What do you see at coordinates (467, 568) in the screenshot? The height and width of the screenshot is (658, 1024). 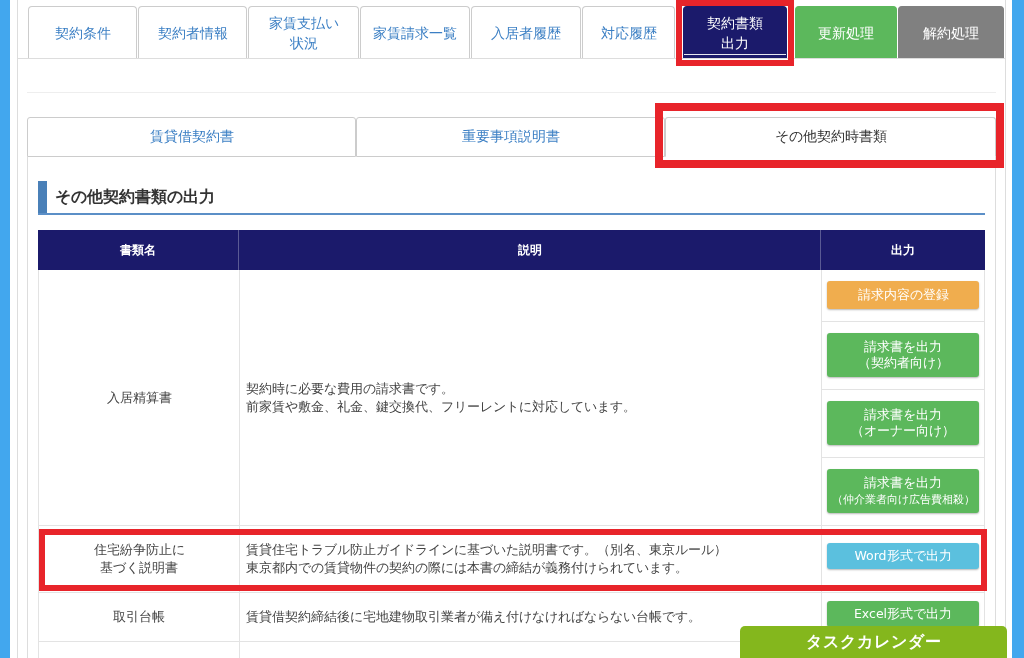 I see `description-text: 東京都内での賃貸物件の契約の際には本書の締結が義務付けられています。` at bounding box center [467, 568].